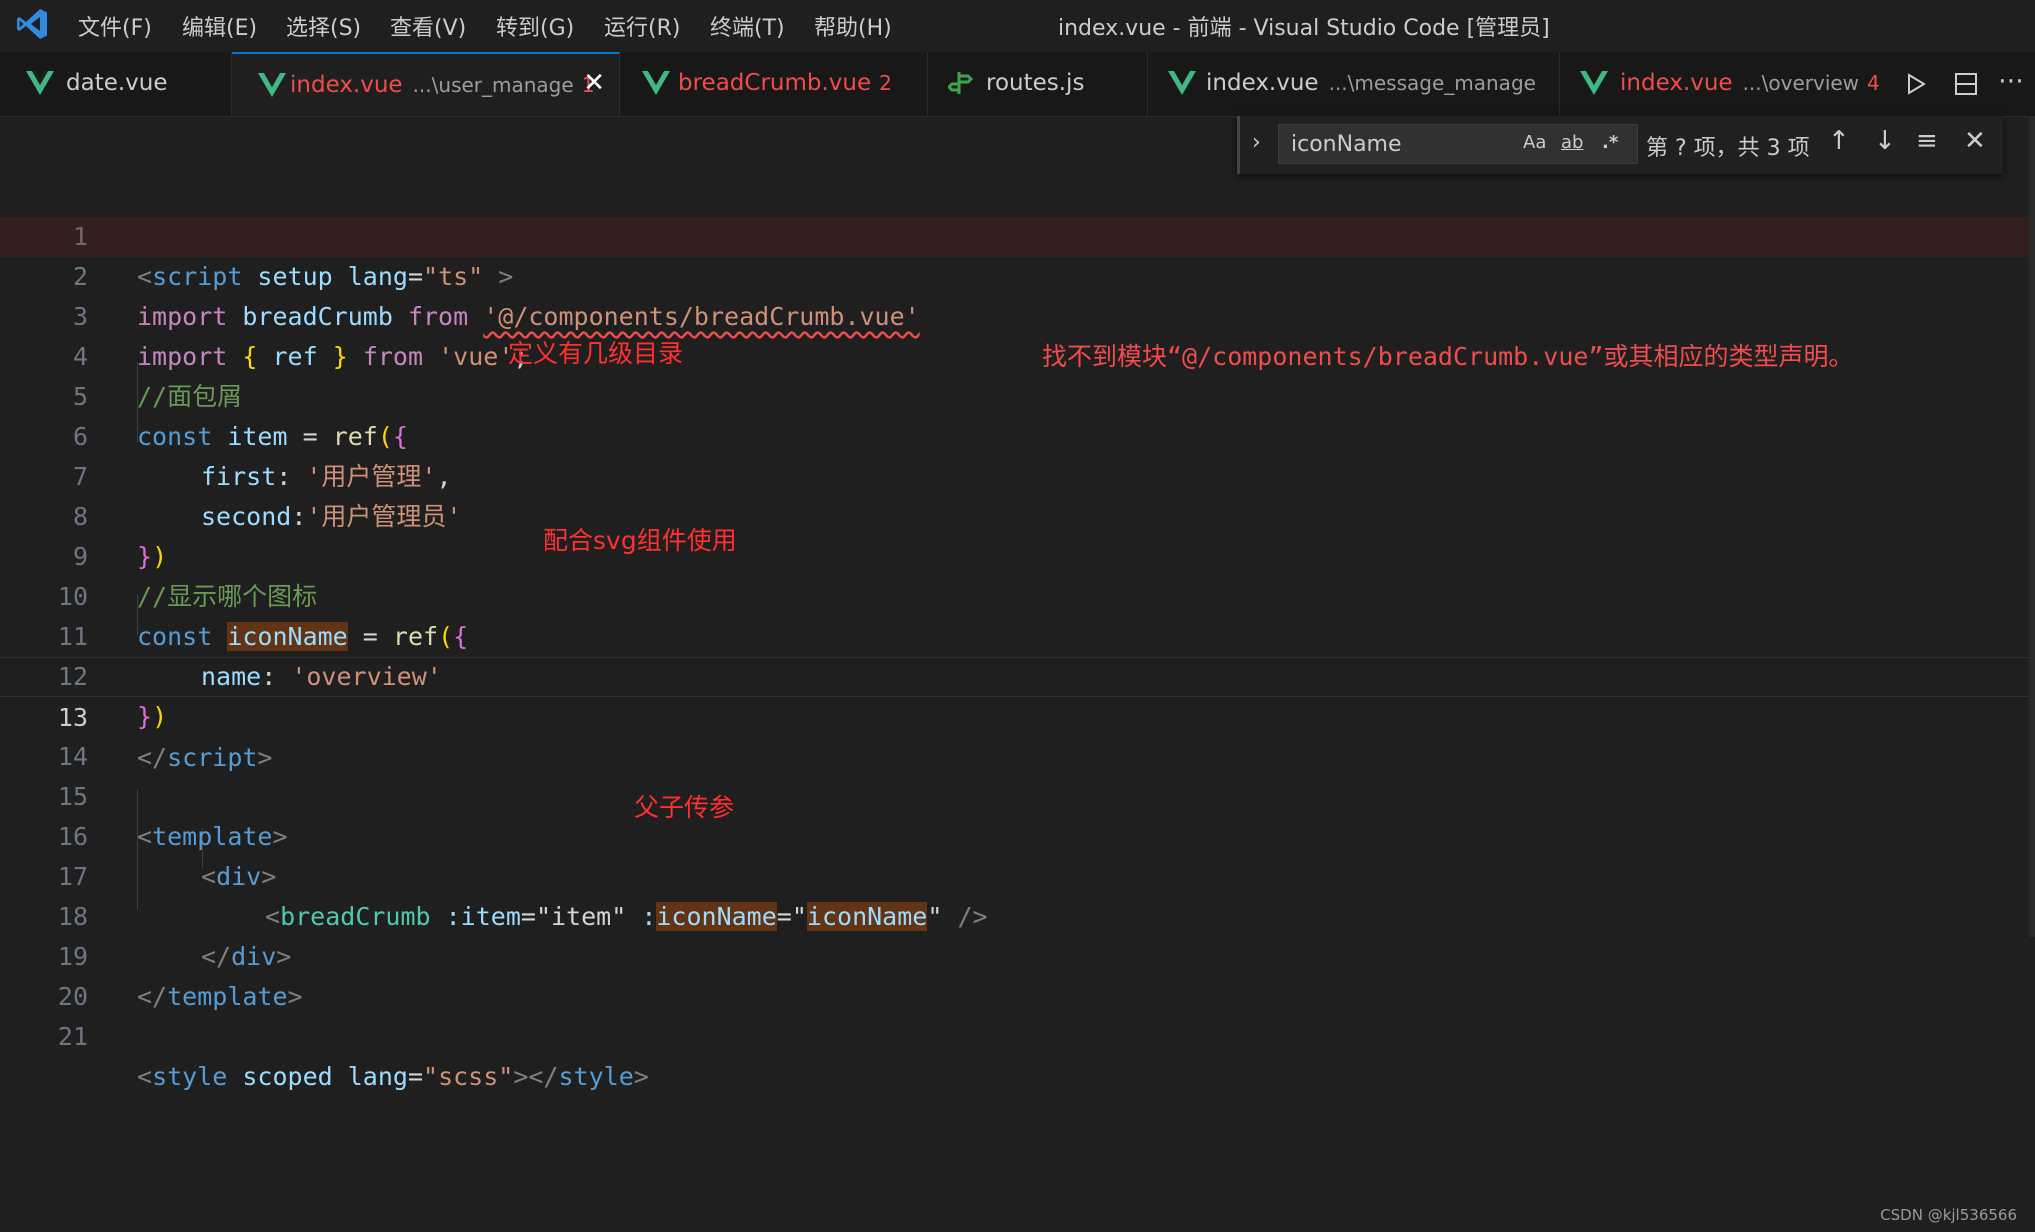 The height and width of the screenshot is (1232, 2035). Describe the element at coordinates (1534, 142) in the screenshot. I see `match-case-icon: Aa` at that location.